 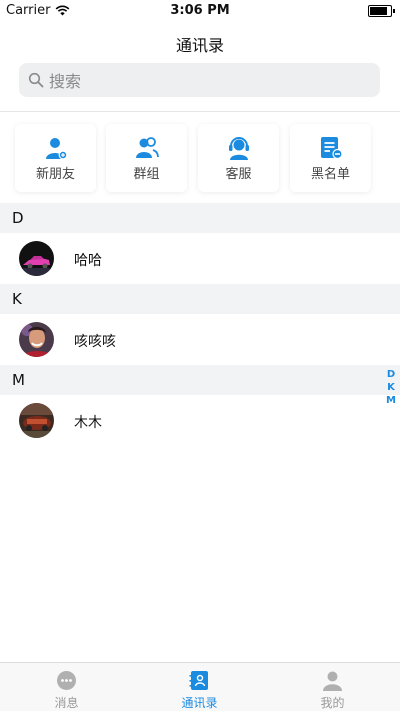 I want to click on customer-service-button: 客服, so click(x=238, y=158).